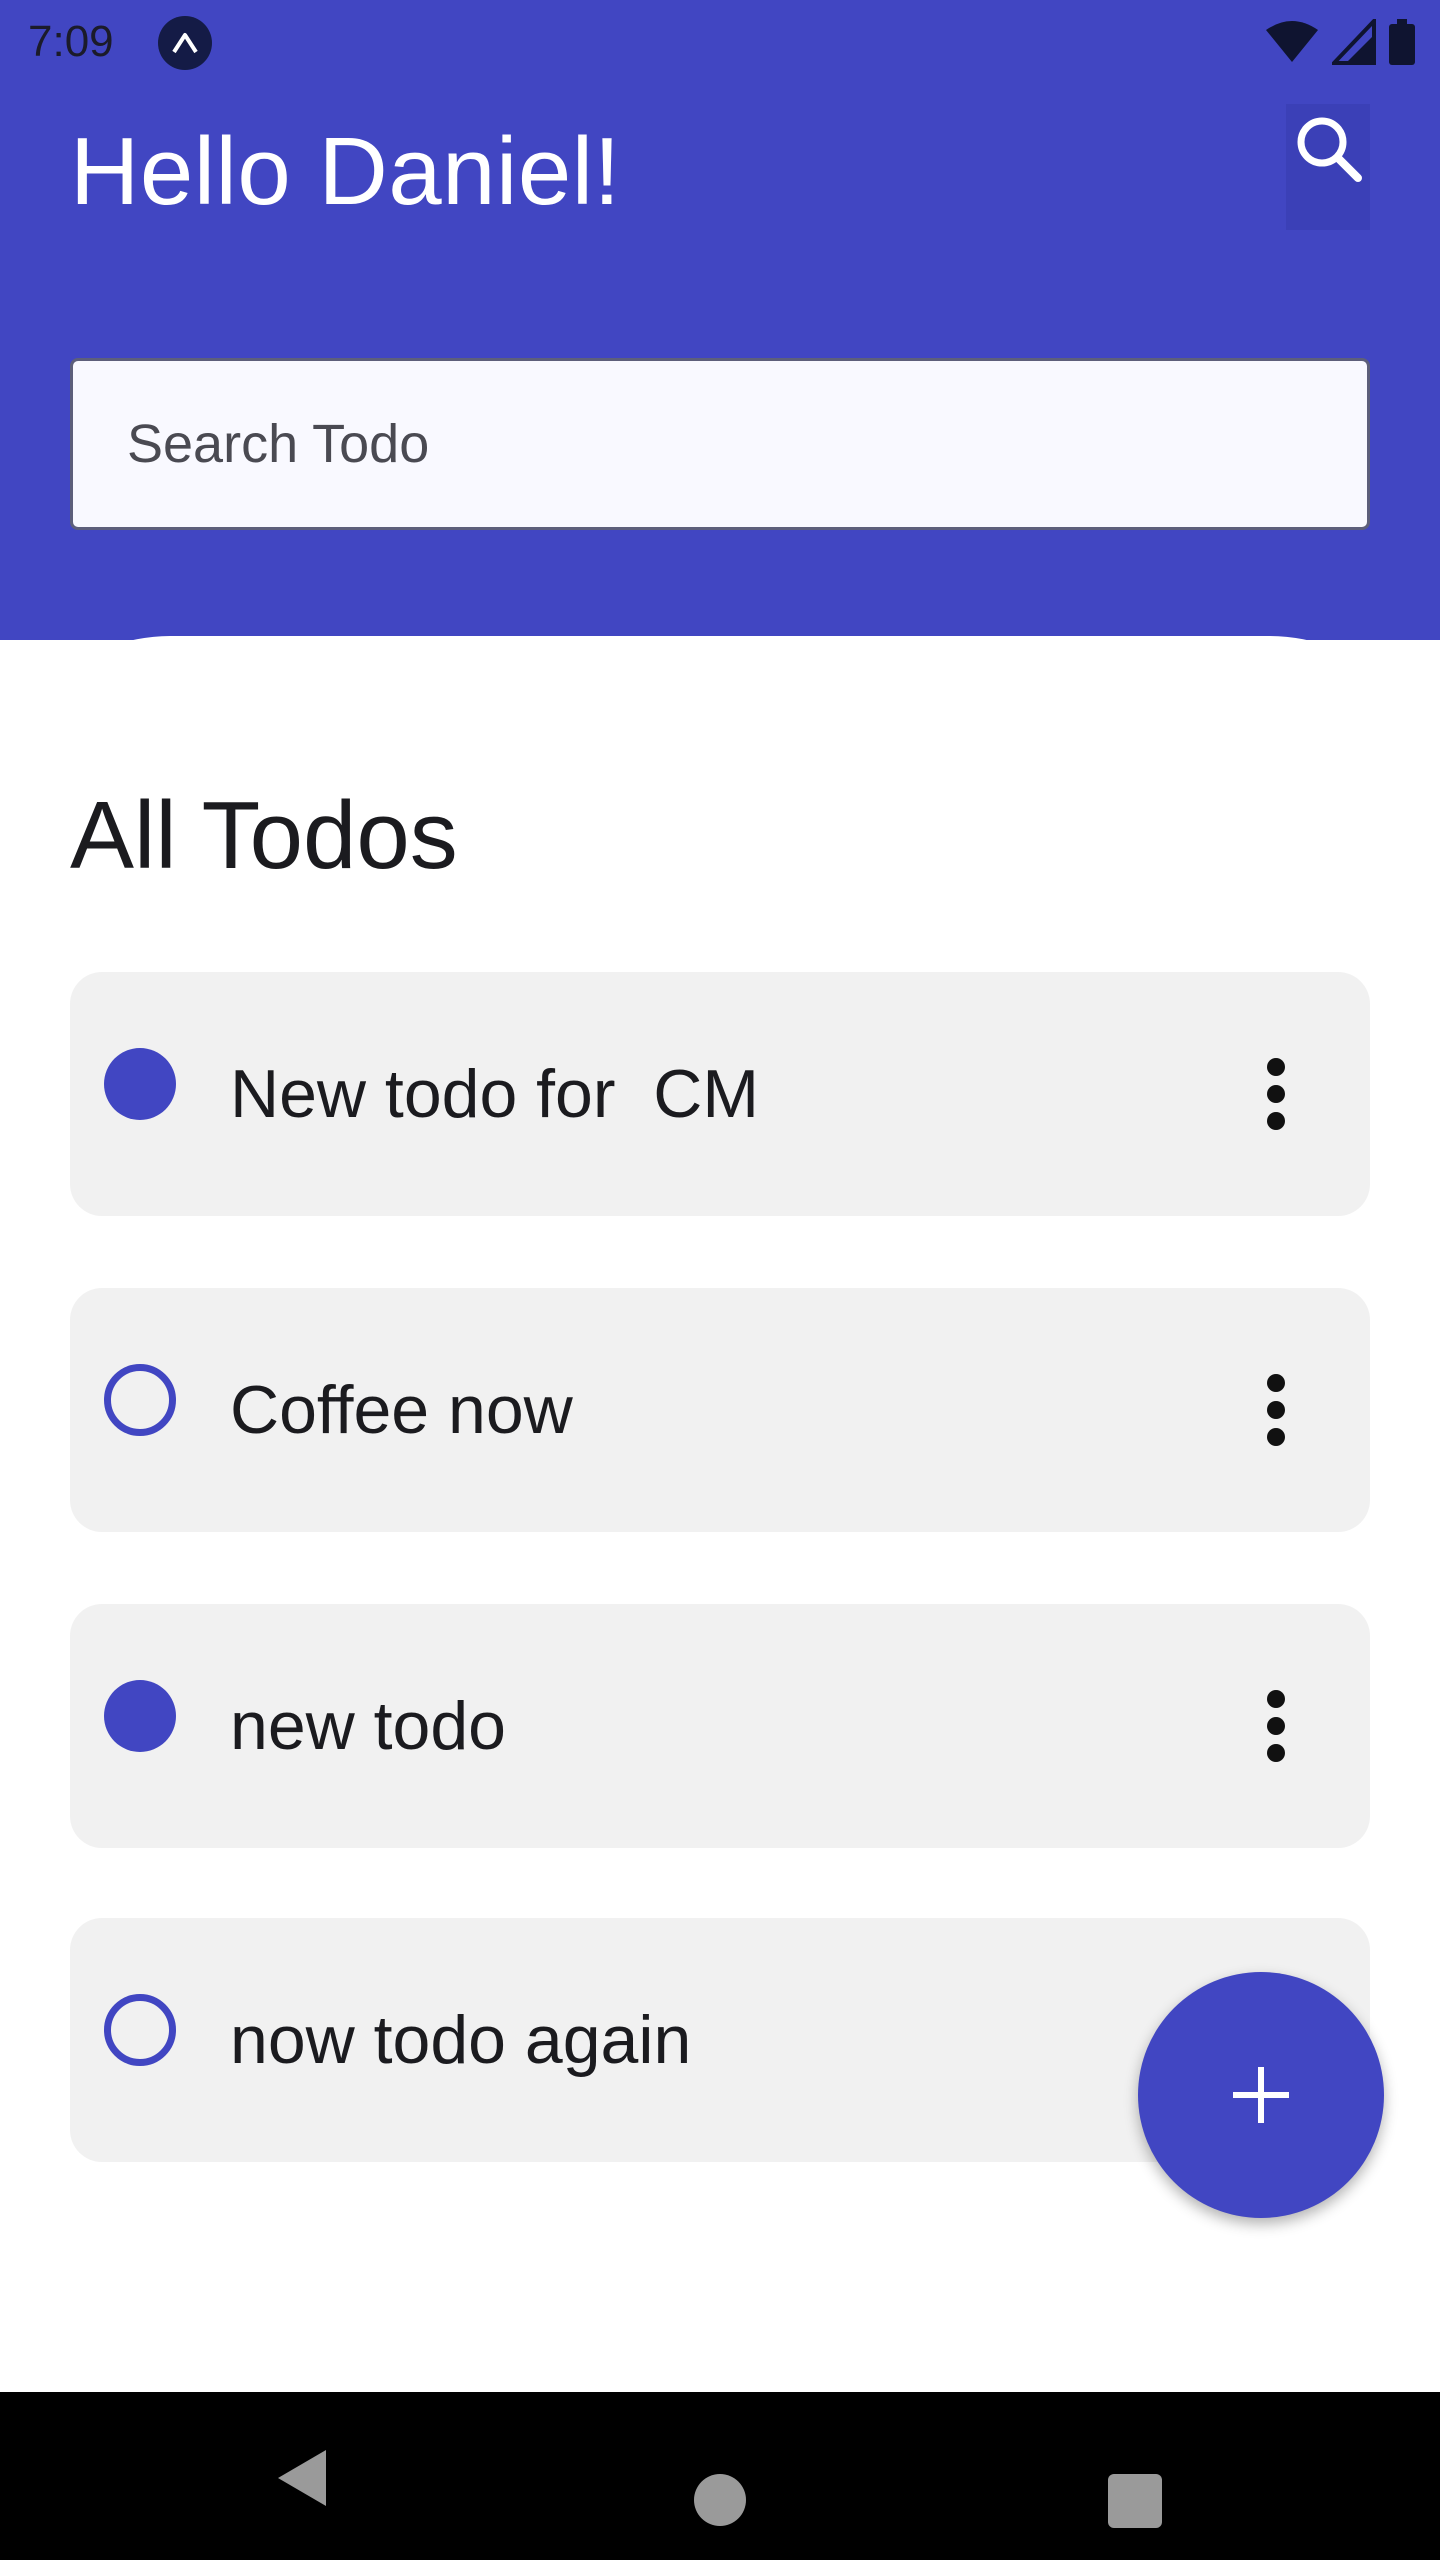  I want to click on plus-icon, so click(1261, 2095).